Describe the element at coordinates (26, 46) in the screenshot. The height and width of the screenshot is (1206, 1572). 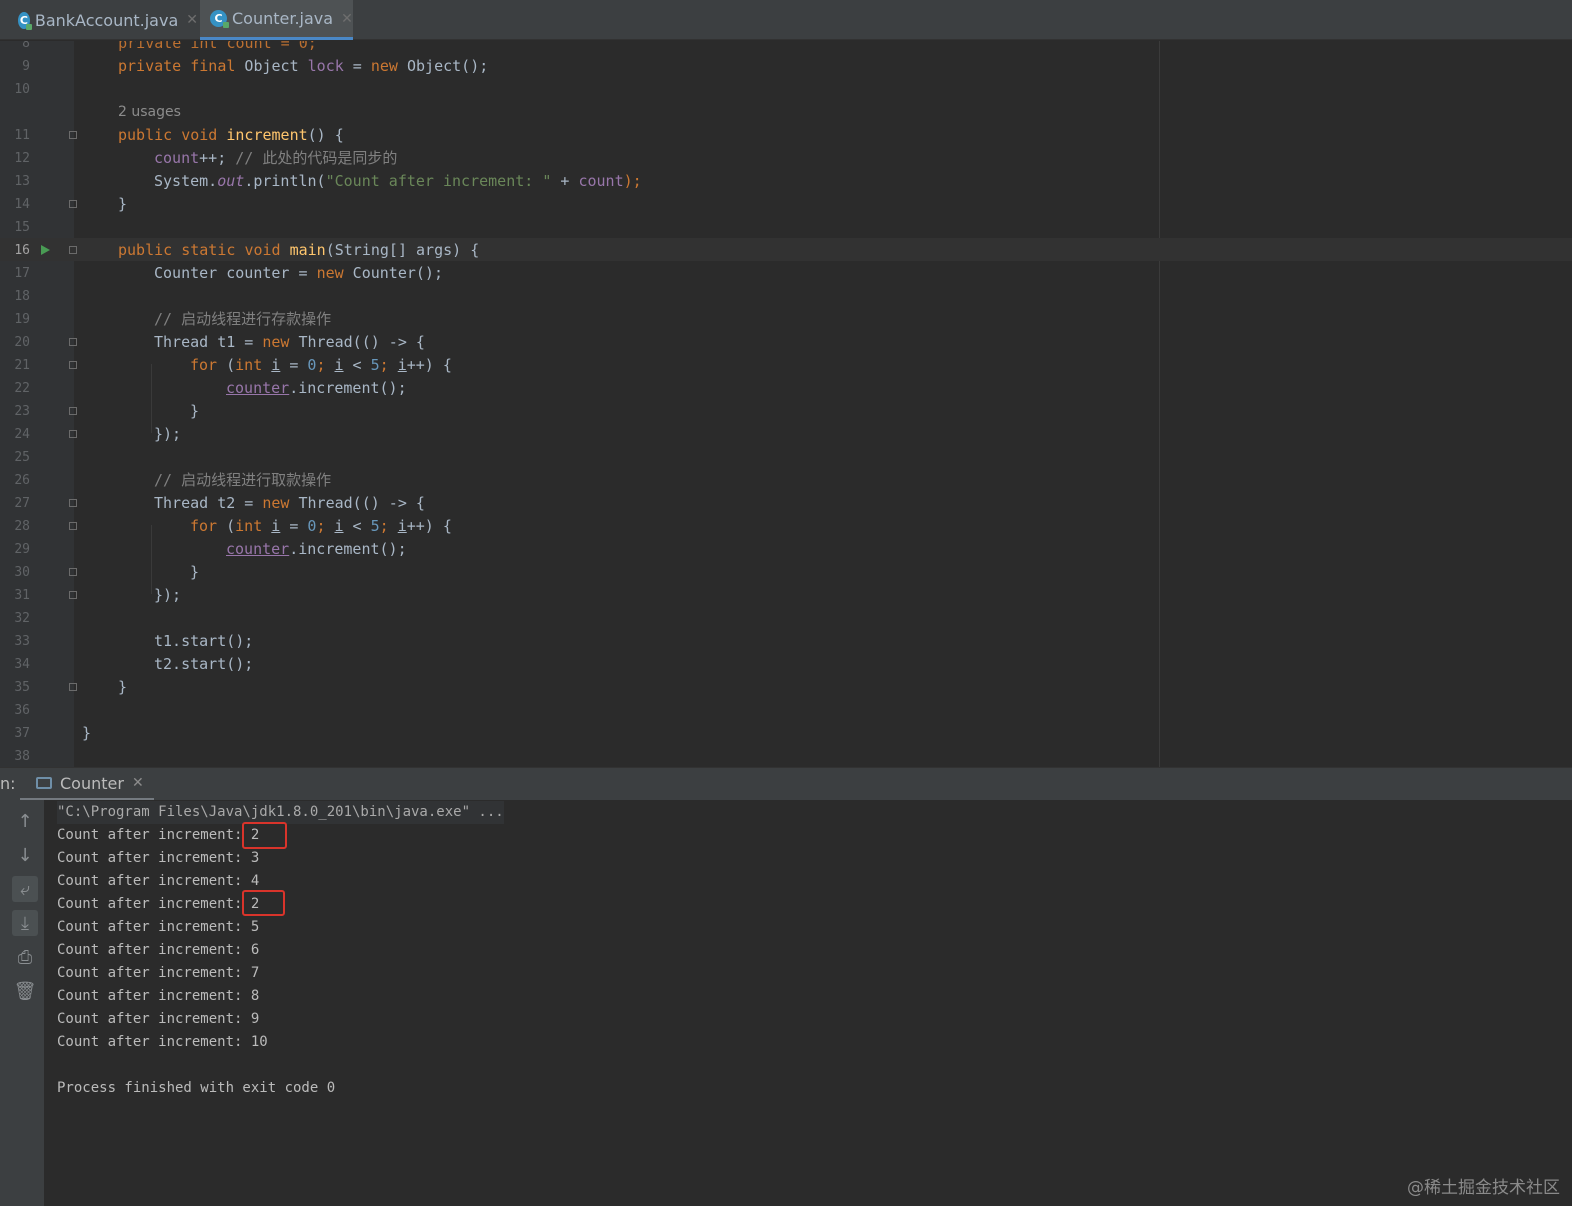
I see `line-number: 8` at that location.